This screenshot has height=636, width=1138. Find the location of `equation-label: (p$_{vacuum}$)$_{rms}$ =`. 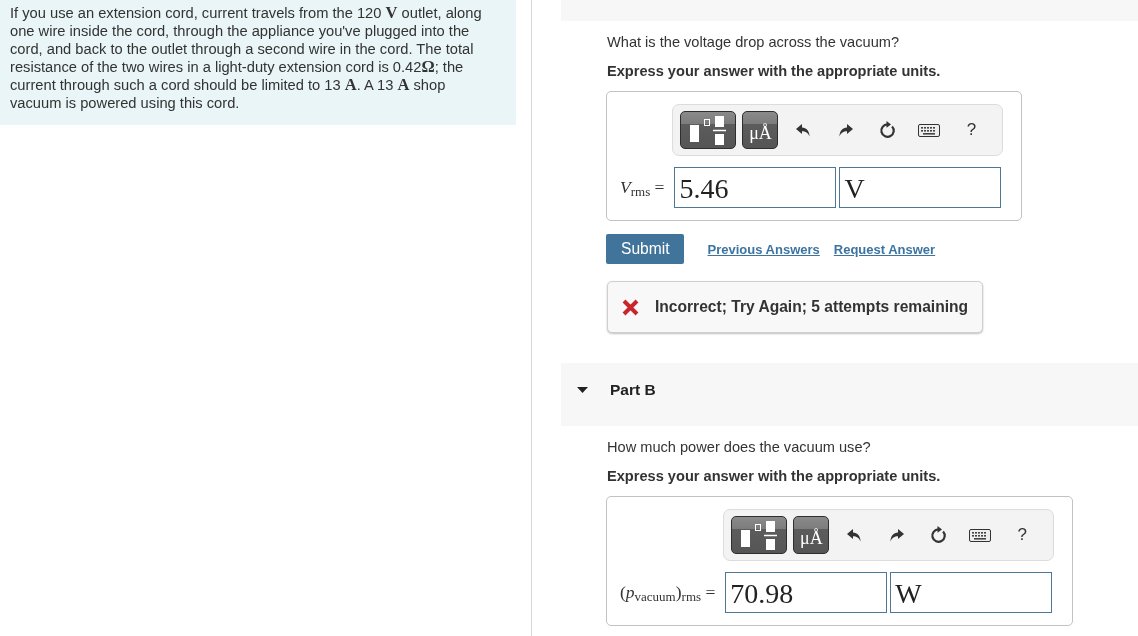

equation-label: (p$_{vacuum}$)$_{rms}$ = is located at coordinates (668, 592).